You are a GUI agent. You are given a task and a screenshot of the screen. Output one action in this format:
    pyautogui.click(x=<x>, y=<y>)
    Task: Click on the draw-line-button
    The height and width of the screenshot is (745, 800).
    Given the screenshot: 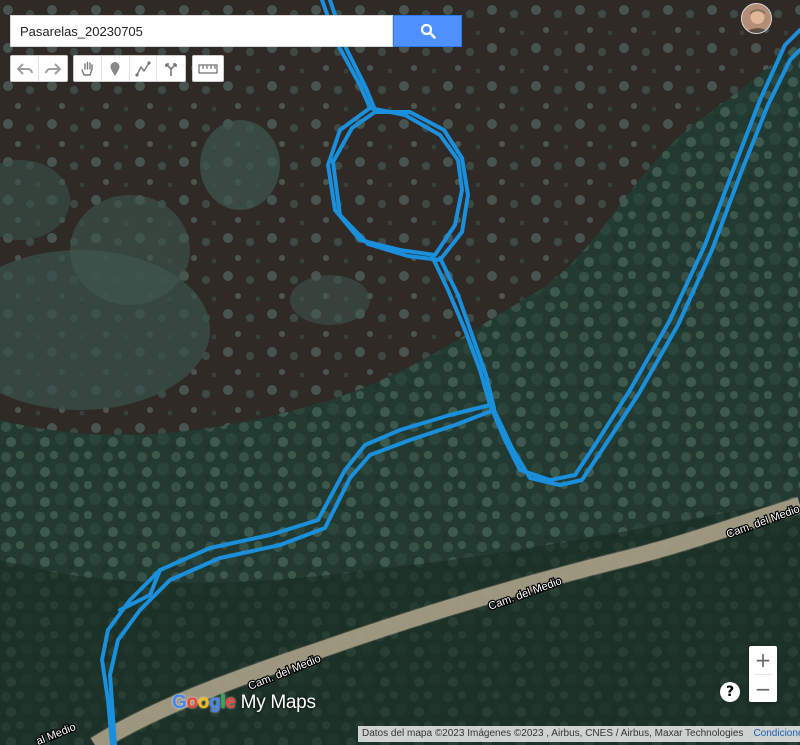 What is the action you would take?
    pyautogui.click(x=144, y=68)
    